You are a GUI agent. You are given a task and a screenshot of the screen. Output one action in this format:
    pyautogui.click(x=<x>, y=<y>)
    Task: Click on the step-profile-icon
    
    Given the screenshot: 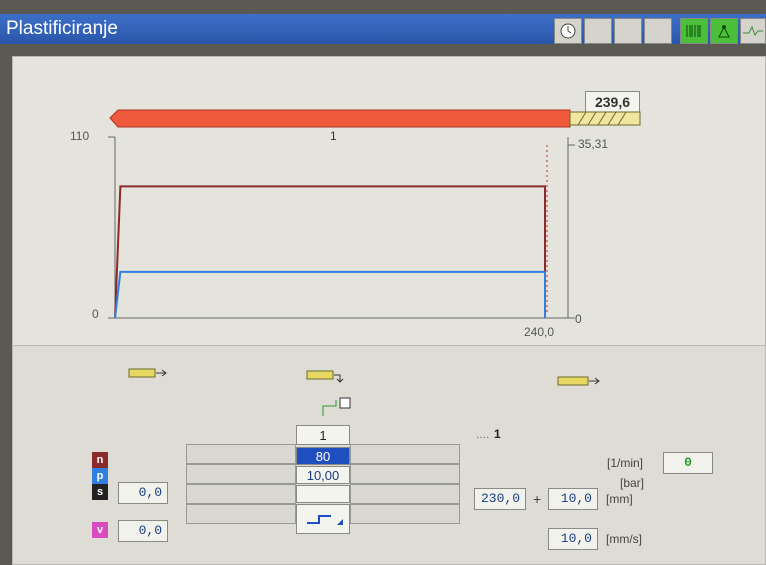 What is the action you would take?
    pyautogui.click(x=336, y=406)
    